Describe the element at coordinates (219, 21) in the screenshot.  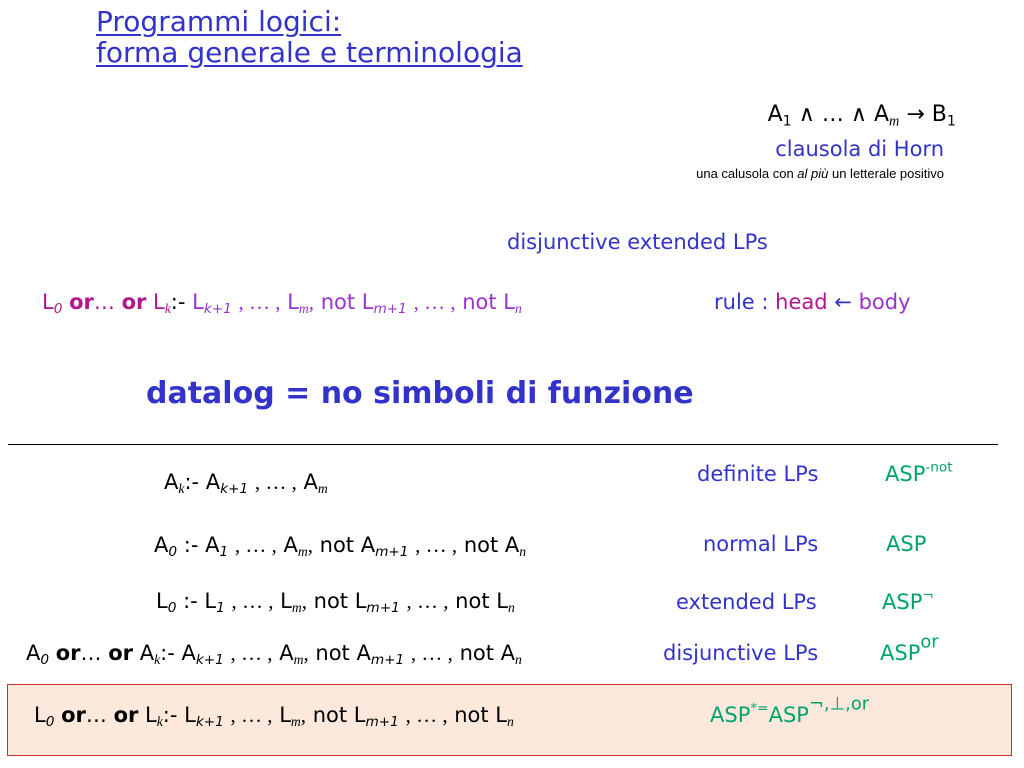
I see `title-line-1: Programmi logici:` at that location.